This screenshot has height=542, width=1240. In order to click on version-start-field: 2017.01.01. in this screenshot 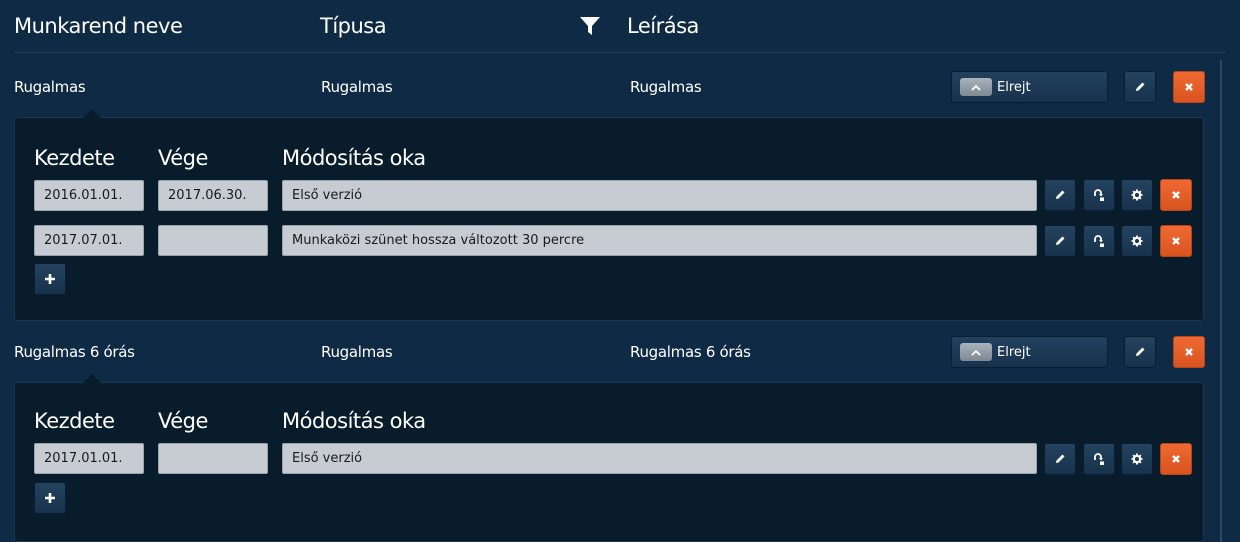, I will do `click(89, 458)`.